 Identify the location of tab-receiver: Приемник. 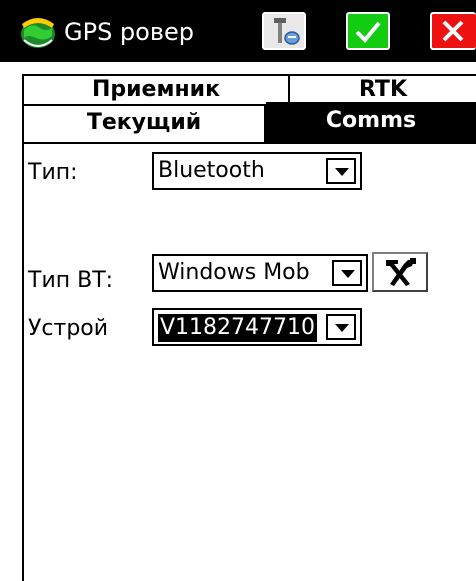
(156, 89).